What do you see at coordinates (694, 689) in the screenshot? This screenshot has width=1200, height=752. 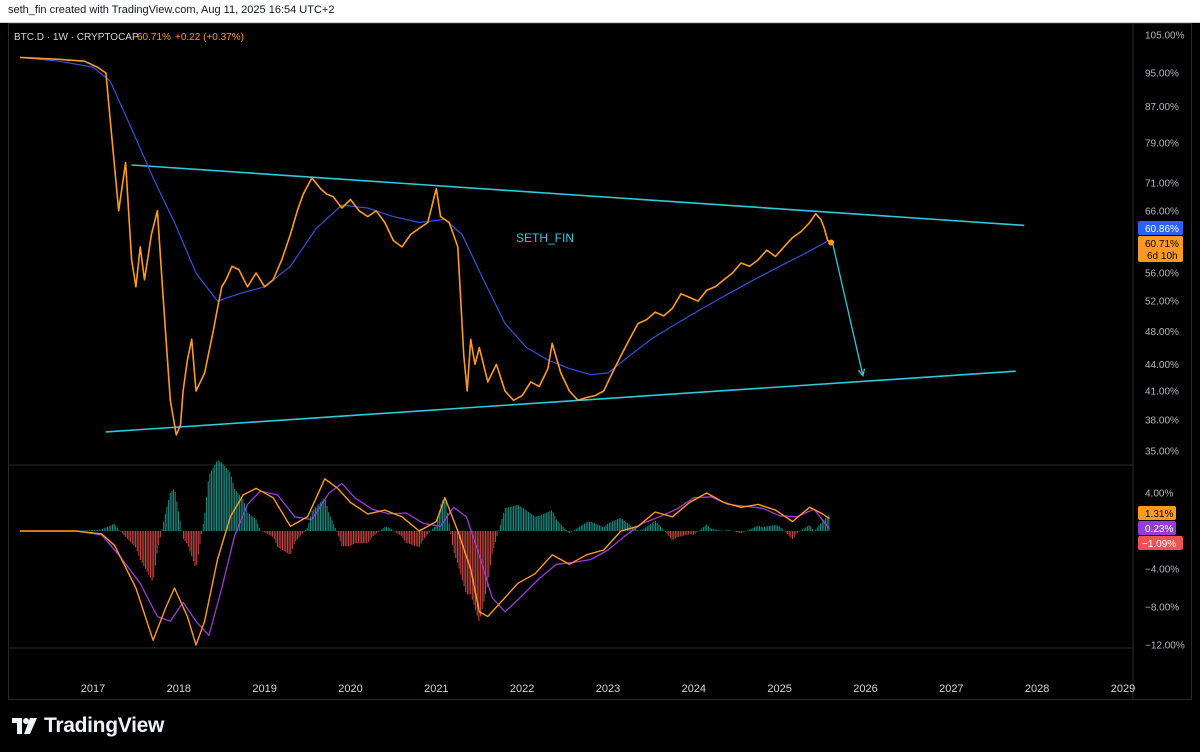 I see `year-tick-label: 2024` at bounding box center [694, 689].